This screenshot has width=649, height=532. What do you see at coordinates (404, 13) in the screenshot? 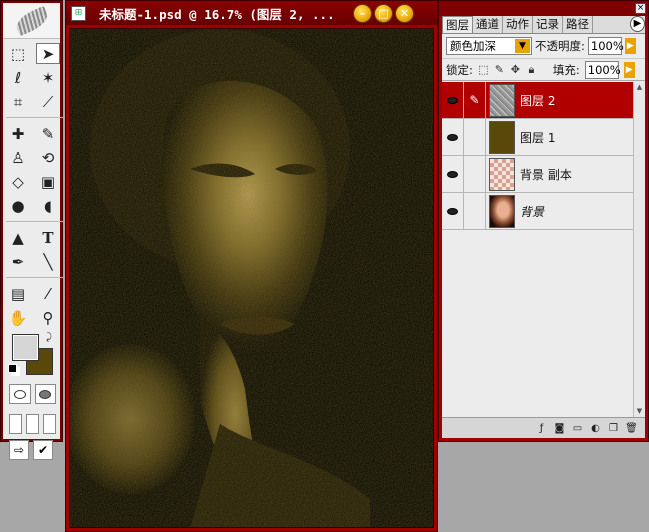
I see `close-button: ✕` at bounding box center [404, 13].